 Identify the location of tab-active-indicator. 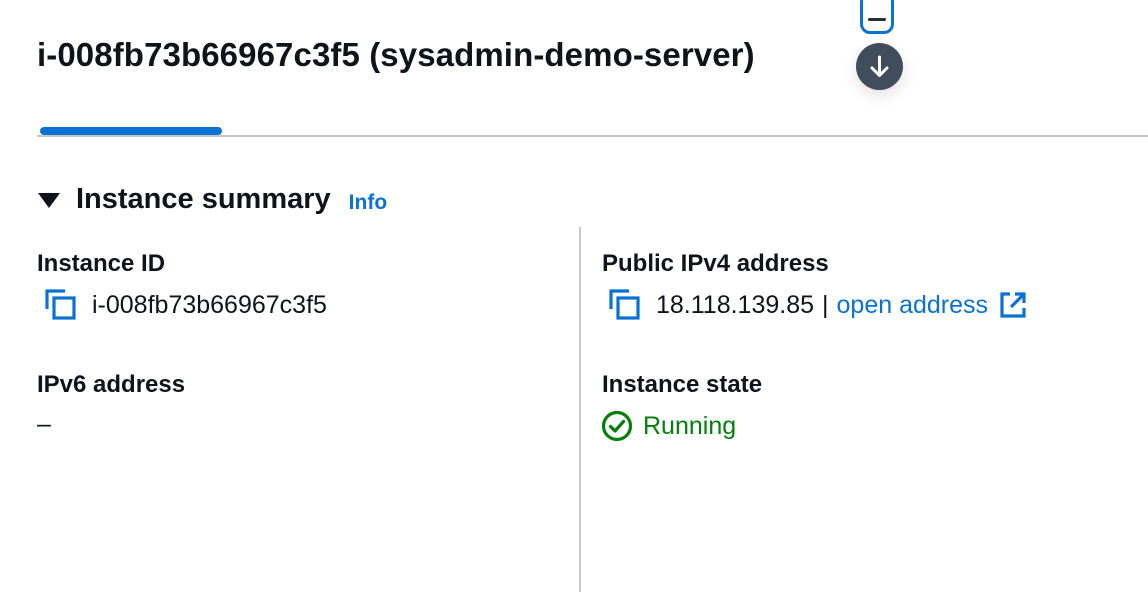
(131, 131).